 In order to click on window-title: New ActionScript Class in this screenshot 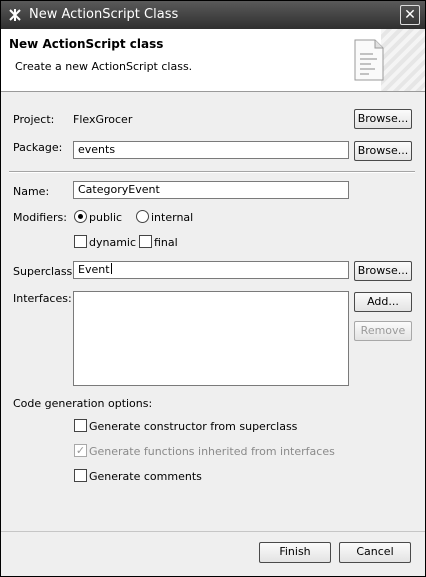, I will do `click(104, 14)`.